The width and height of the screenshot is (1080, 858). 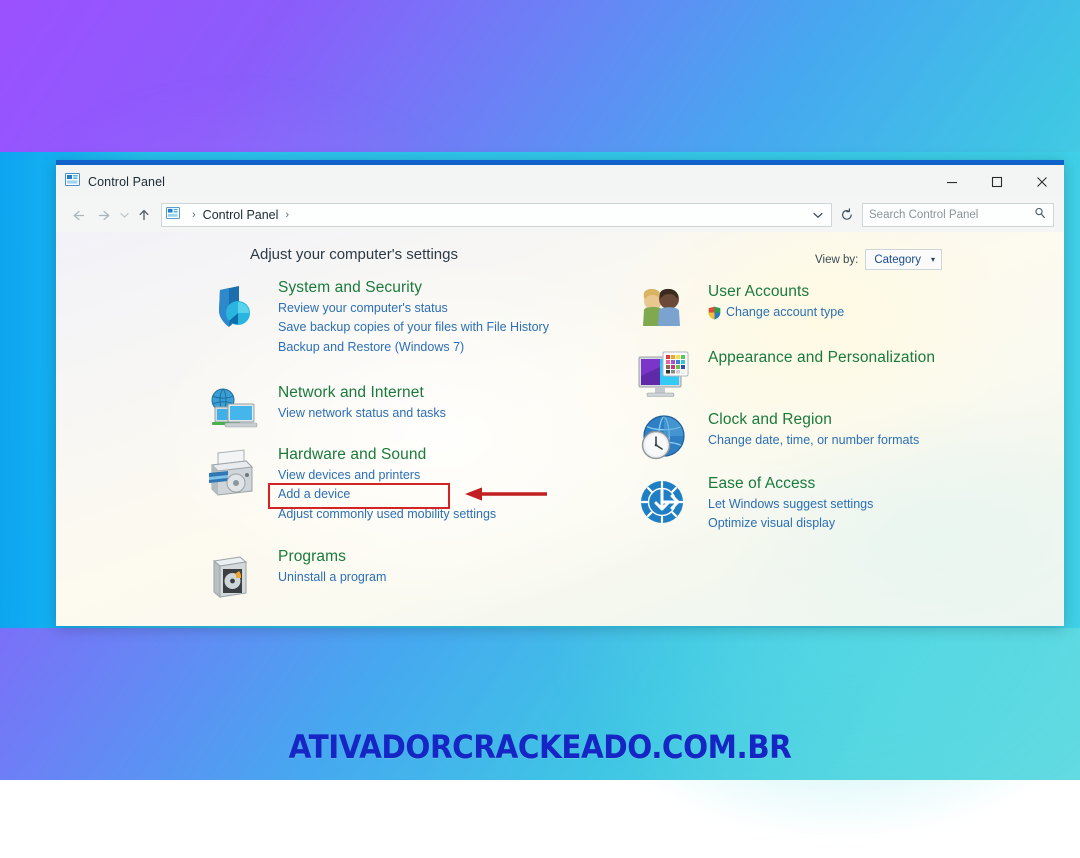 I want to click on window-caption-buttons, so click(x=996, y=181).